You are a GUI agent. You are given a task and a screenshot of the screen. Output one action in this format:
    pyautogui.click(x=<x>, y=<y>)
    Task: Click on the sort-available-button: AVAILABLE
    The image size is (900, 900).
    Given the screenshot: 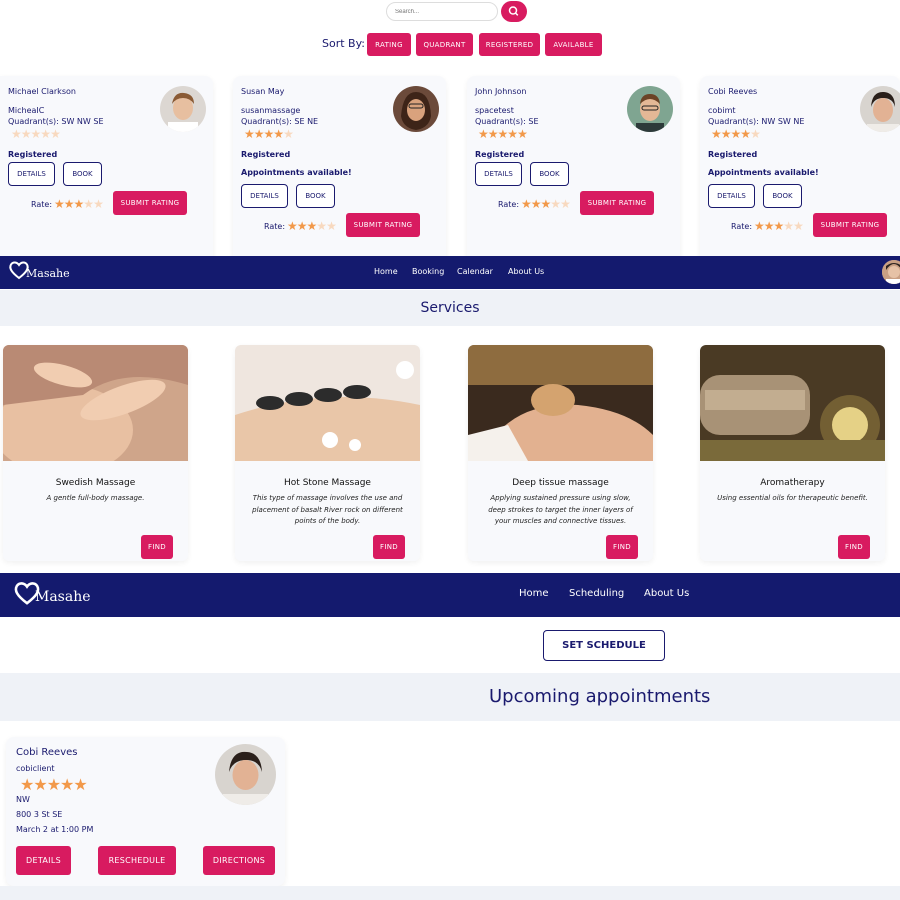 What is the action you would take?
    pyautogui.click(x=573, y=44)
    